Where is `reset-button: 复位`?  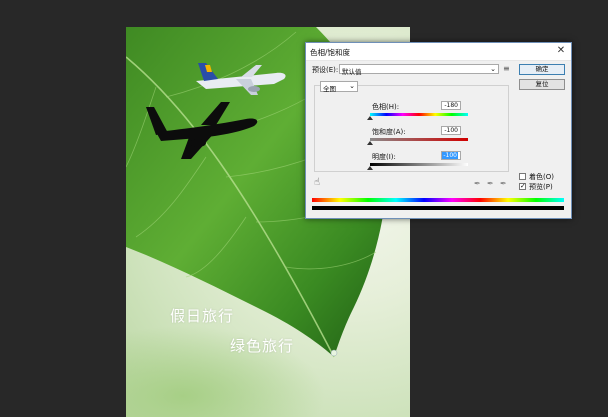 reset-button: 复位 is located at coordinates (542, 84).